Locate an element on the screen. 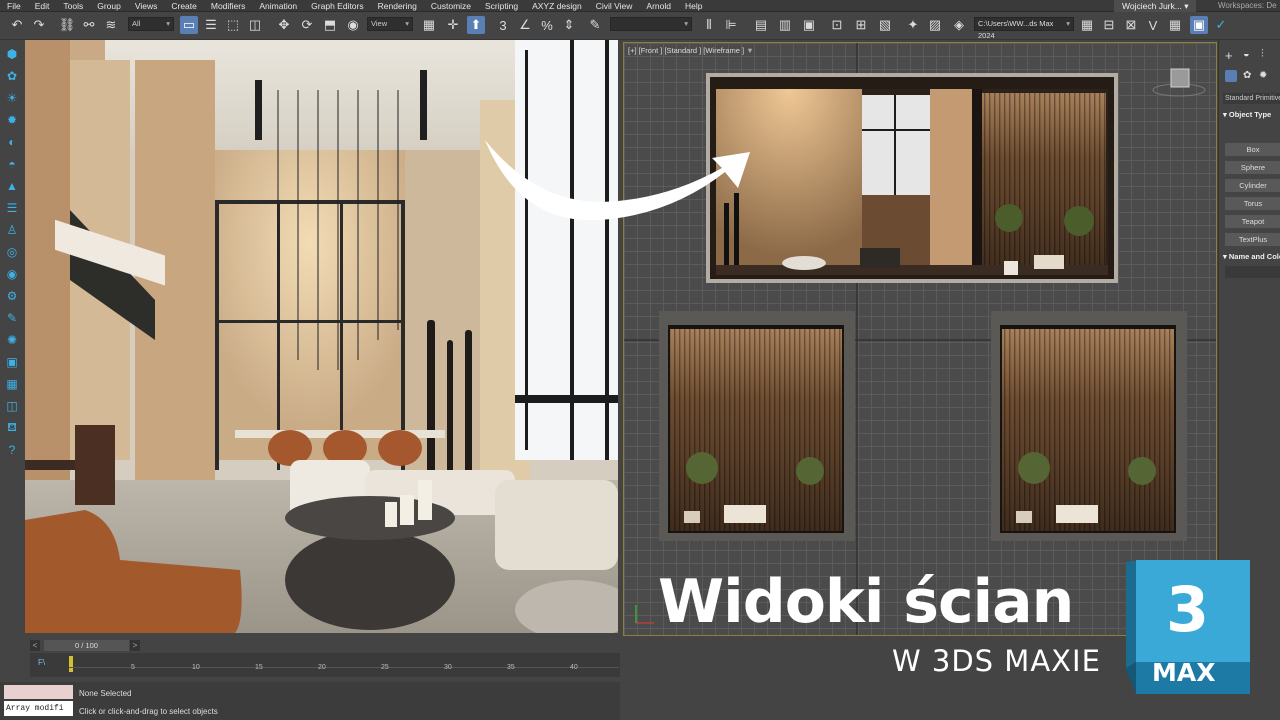  maxscript-input: Array modifi is located at coordinates (38, 708).